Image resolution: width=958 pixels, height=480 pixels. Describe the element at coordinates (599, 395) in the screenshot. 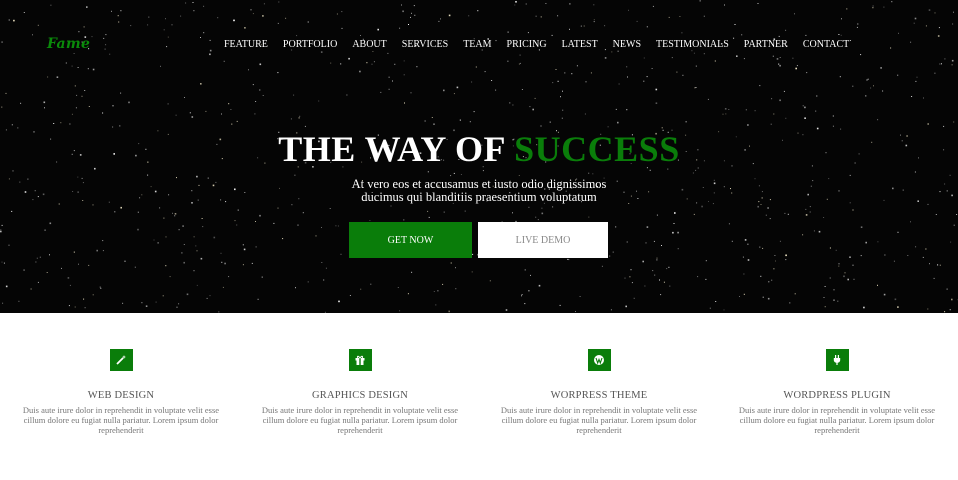

I see `feature-title: WORPRESS THEME` at that location.